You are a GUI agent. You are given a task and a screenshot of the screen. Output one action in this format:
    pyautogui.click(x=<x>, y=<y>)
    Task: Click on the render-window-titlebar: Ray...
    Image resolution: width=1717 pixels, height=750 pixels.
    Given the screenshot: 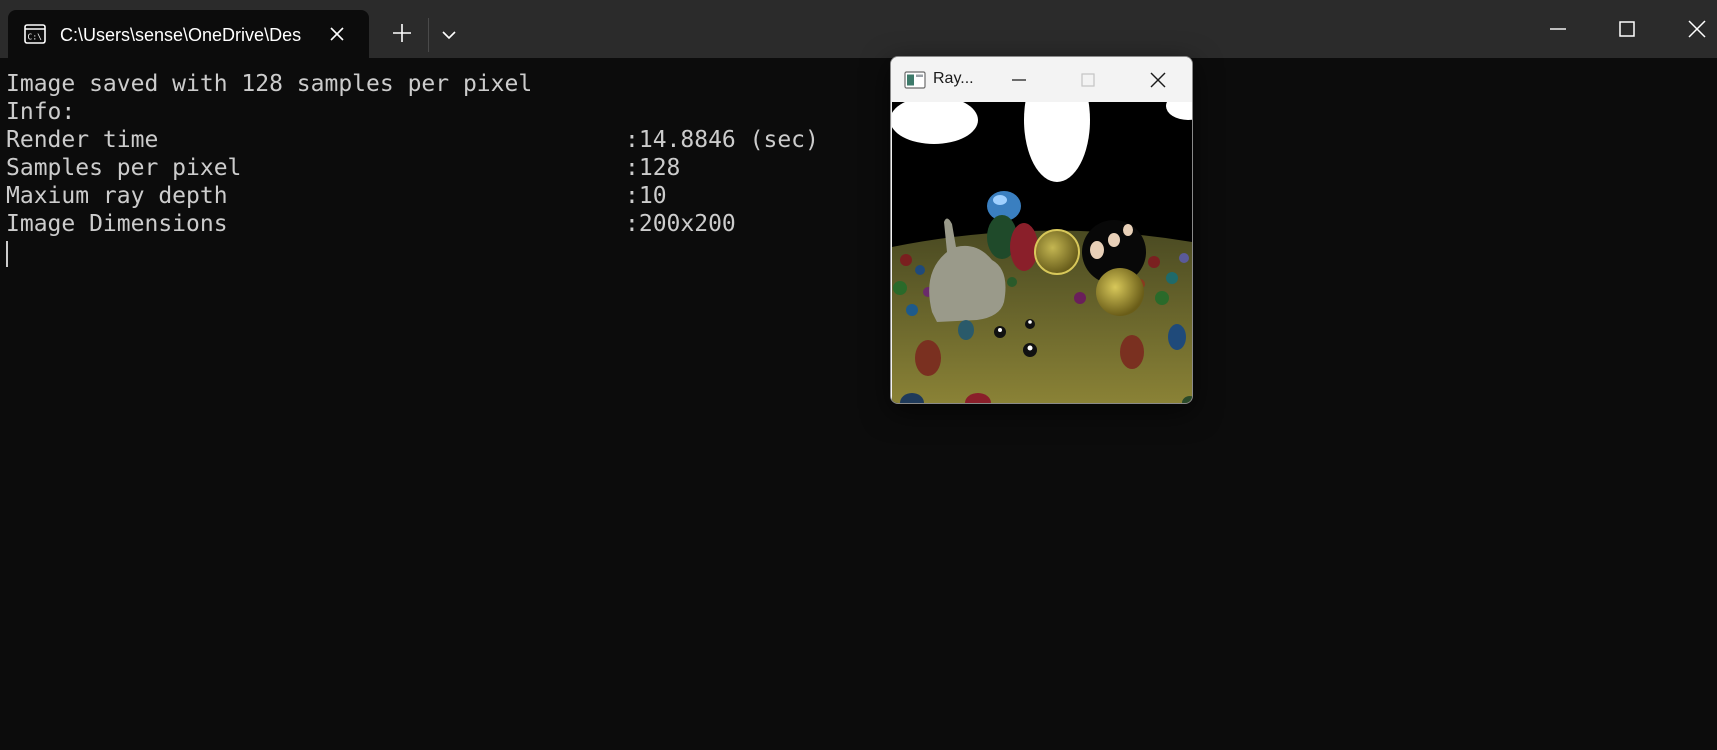 What is the action you would take?
    pyautogui.click(x=1041, y=79)
    